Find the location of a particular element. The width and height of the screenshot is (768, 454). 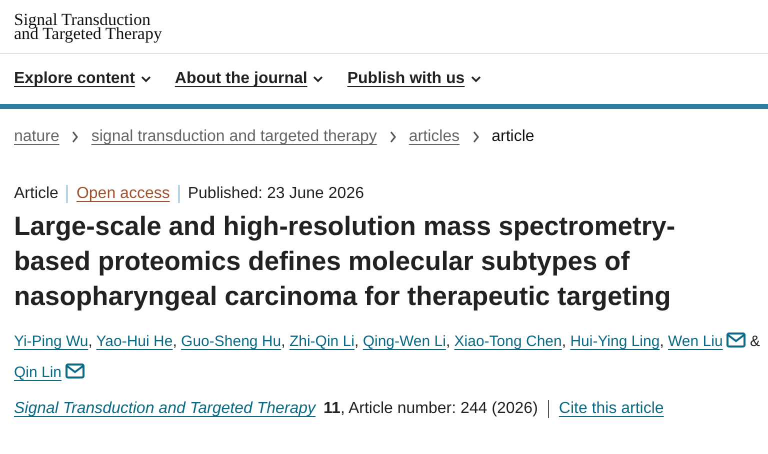

author-link: Qing-Wen Li is located at coordinates (404, 341).